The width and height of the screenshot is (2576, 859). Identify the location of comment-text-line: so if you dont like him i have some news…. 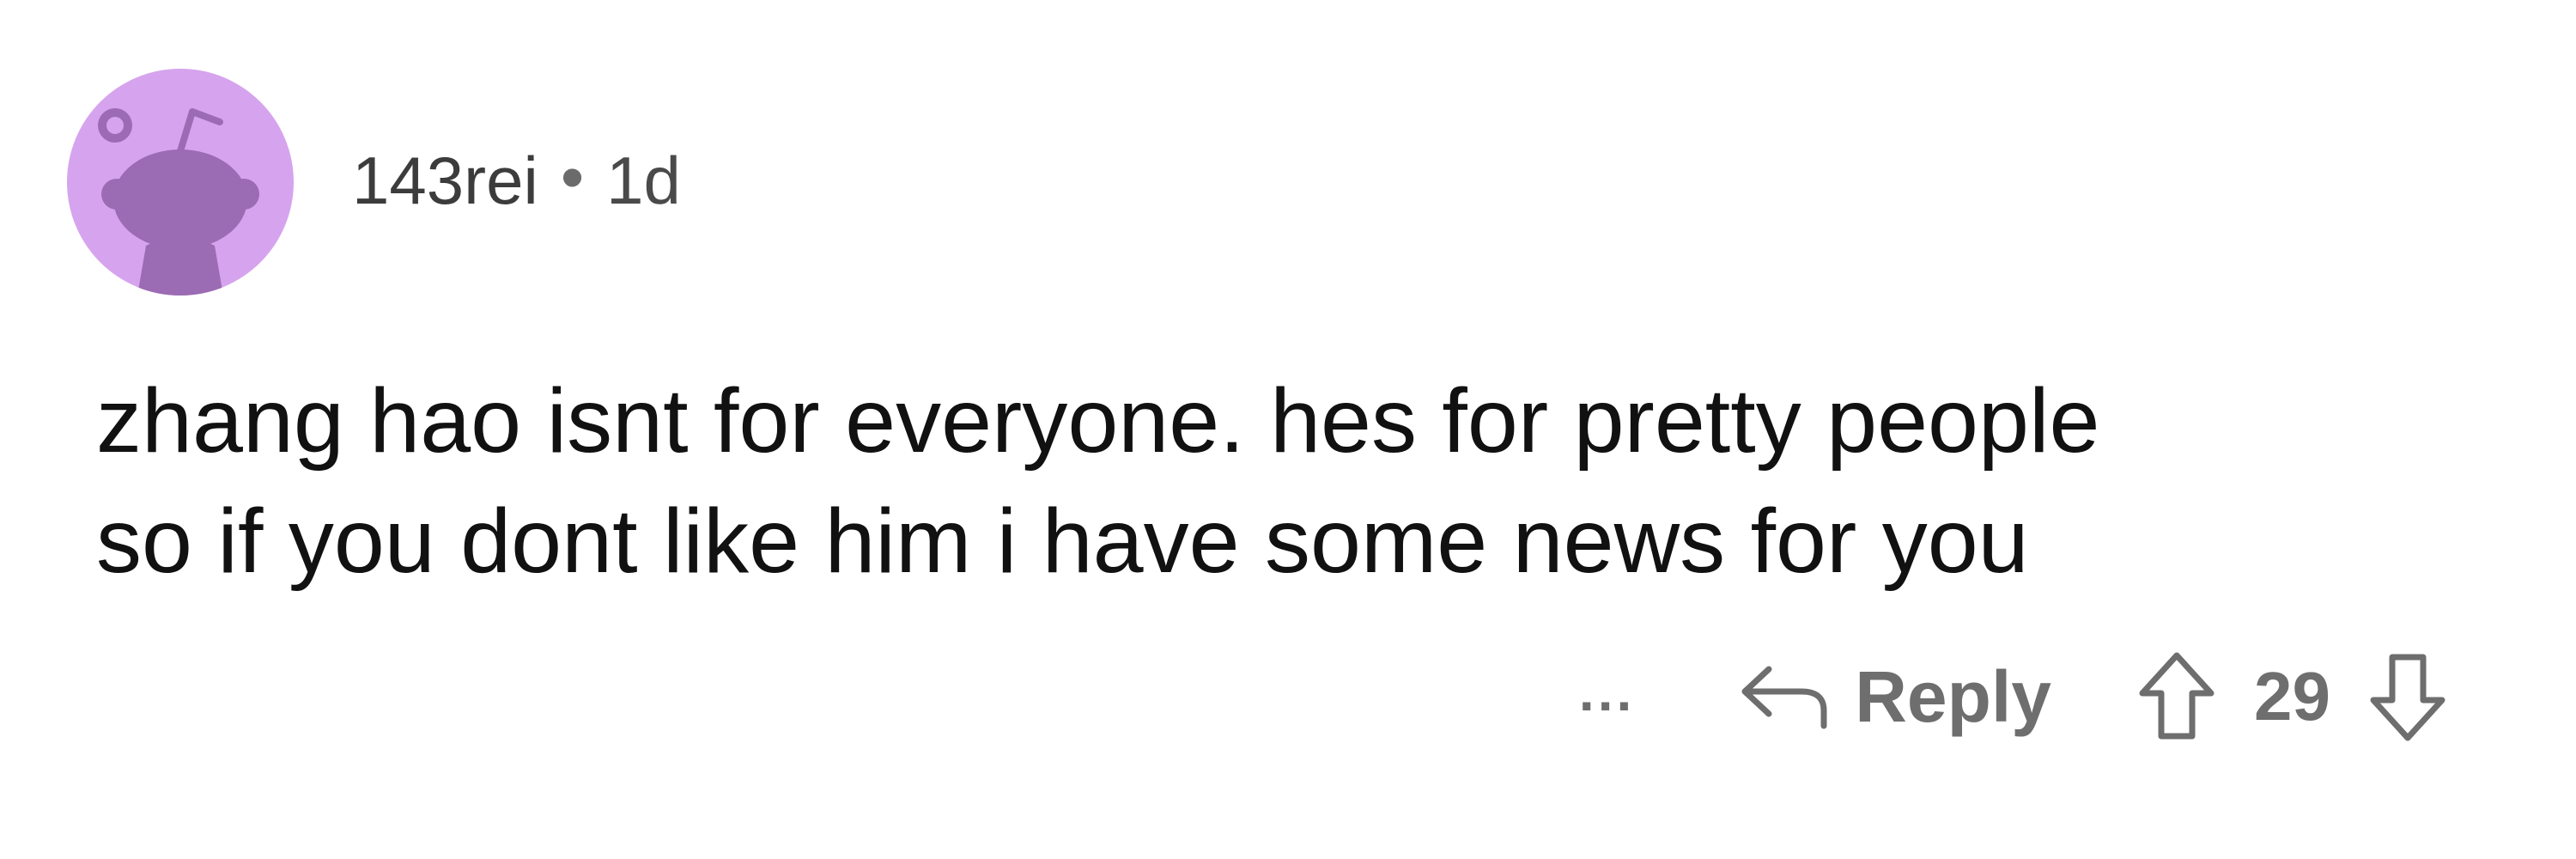
(1063, 541).